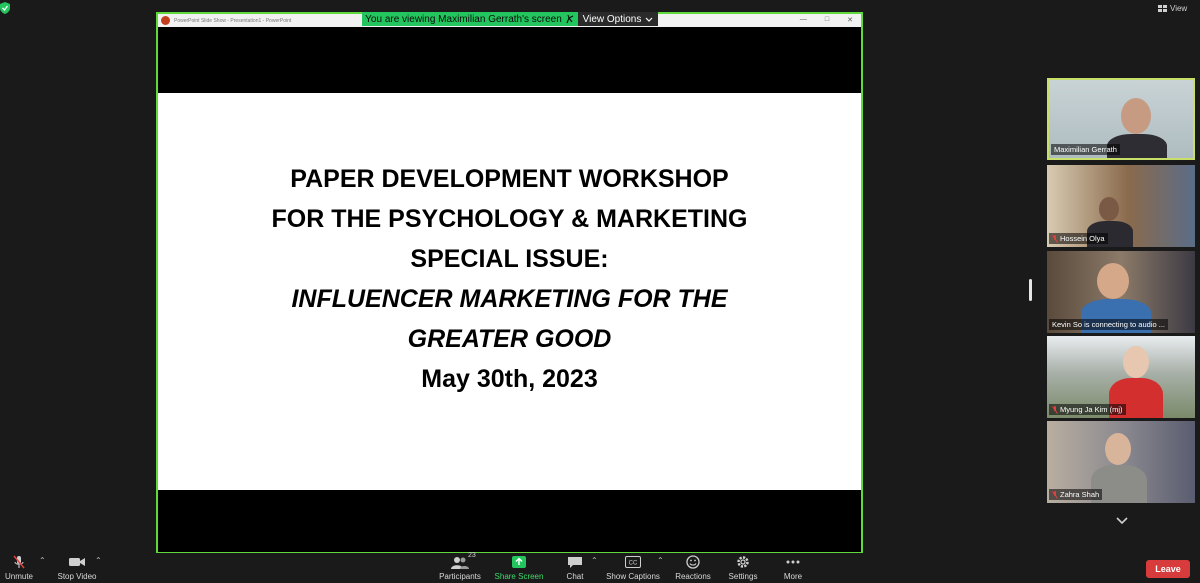  I want to click on slide-title-line-2: FOR THE PSYCHOLOGY & MARKETING, so click(509, 219).